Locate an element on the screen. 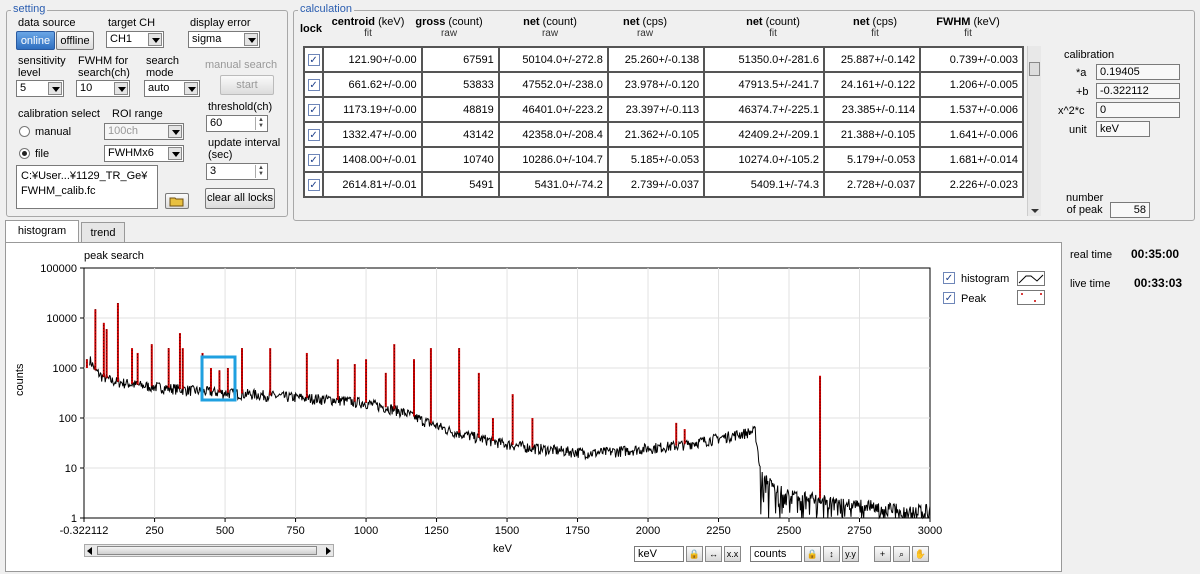  sensitivity-select: 5 is located at coordinates (40, 88).